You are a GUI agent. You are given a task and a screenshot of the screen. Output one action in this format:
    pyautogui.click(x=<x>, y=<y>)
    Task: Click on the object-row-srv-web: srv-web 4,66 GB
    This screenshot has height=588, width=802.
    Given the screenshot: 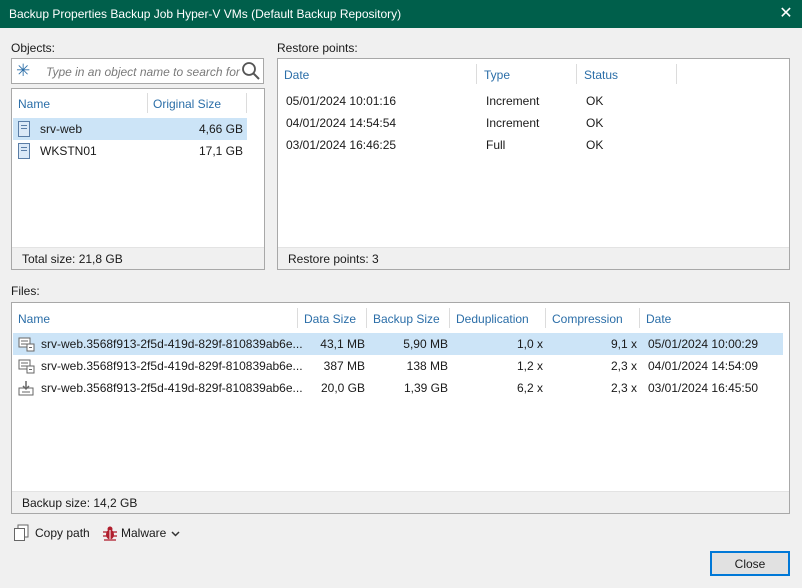 What is the action you would take?
    pyautogui.click(x=130, y=129)
    